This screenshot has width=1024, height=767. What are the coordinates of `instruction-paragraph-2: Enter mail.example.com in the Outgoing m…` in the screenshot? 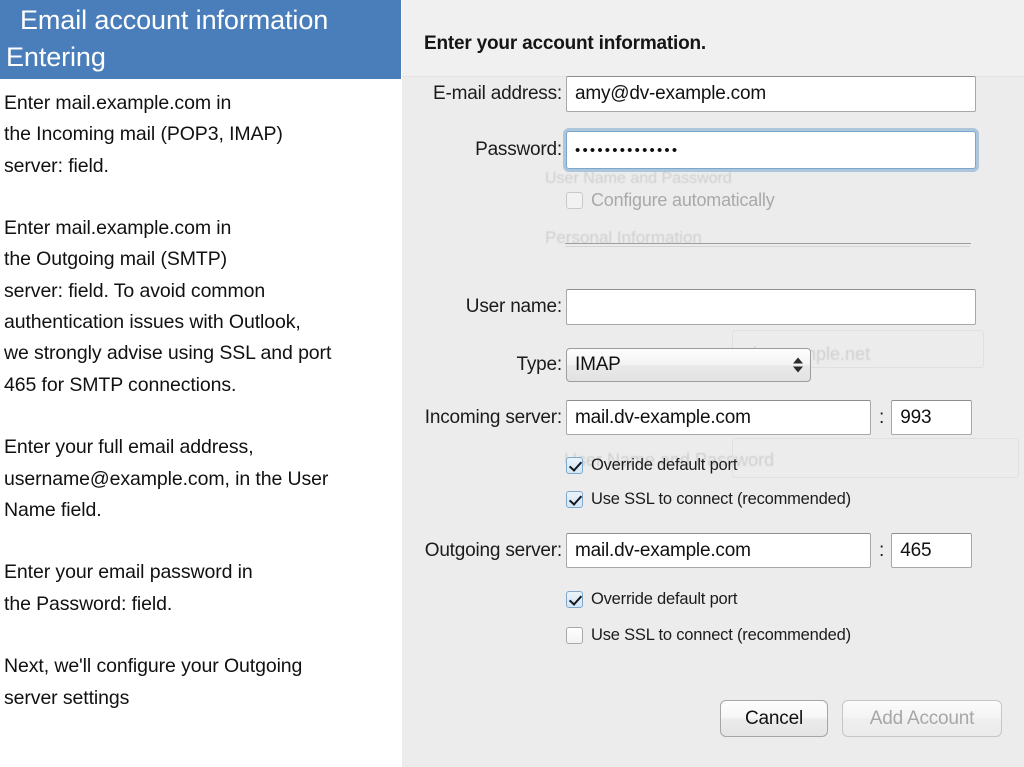 It's located at (168, 306).